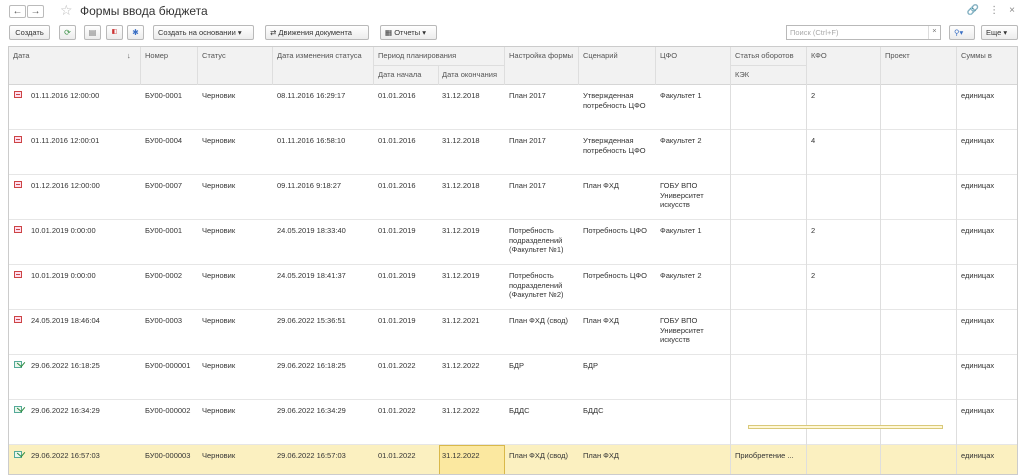 The width and height of the screenshot is (1023, 475). Describe the element at coordinates (764, 55) in the screenshot. I see `col-turnover-item: Статья оборотов` at that location.